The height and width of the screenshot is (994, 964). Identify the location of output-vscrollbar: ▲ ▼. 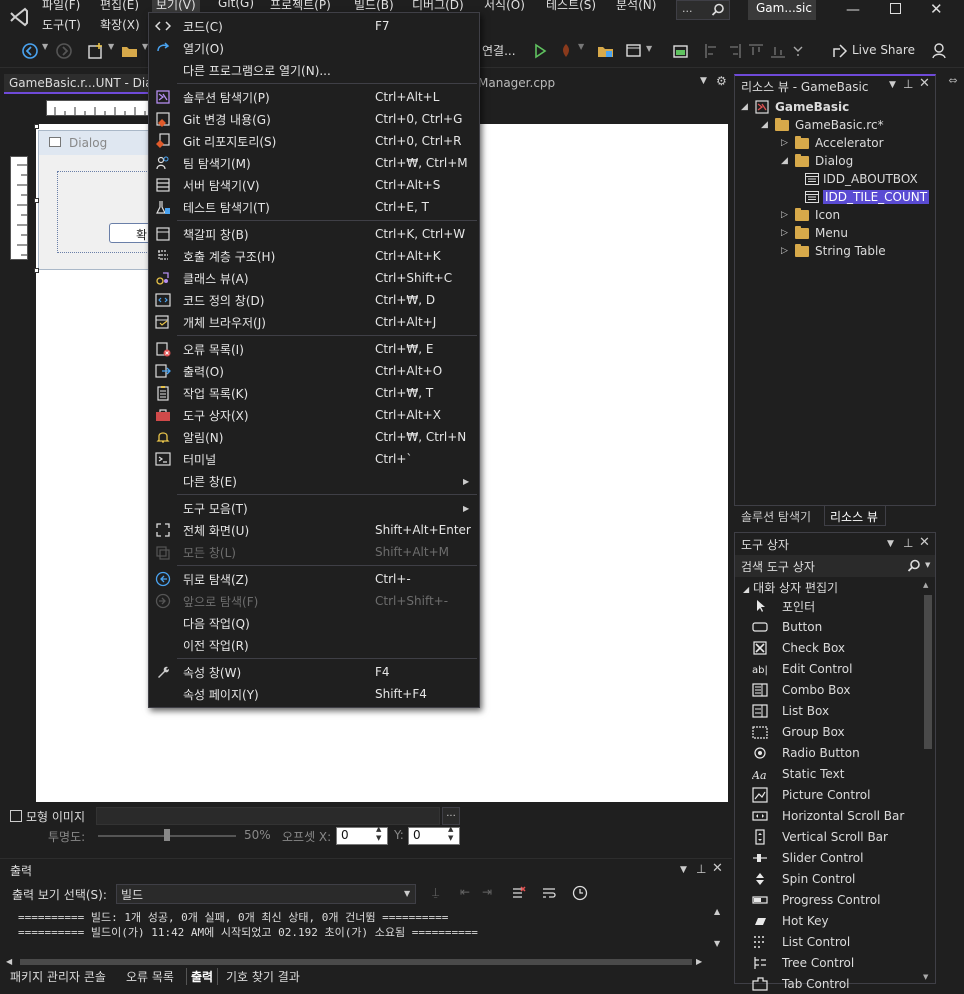
(719, 930).